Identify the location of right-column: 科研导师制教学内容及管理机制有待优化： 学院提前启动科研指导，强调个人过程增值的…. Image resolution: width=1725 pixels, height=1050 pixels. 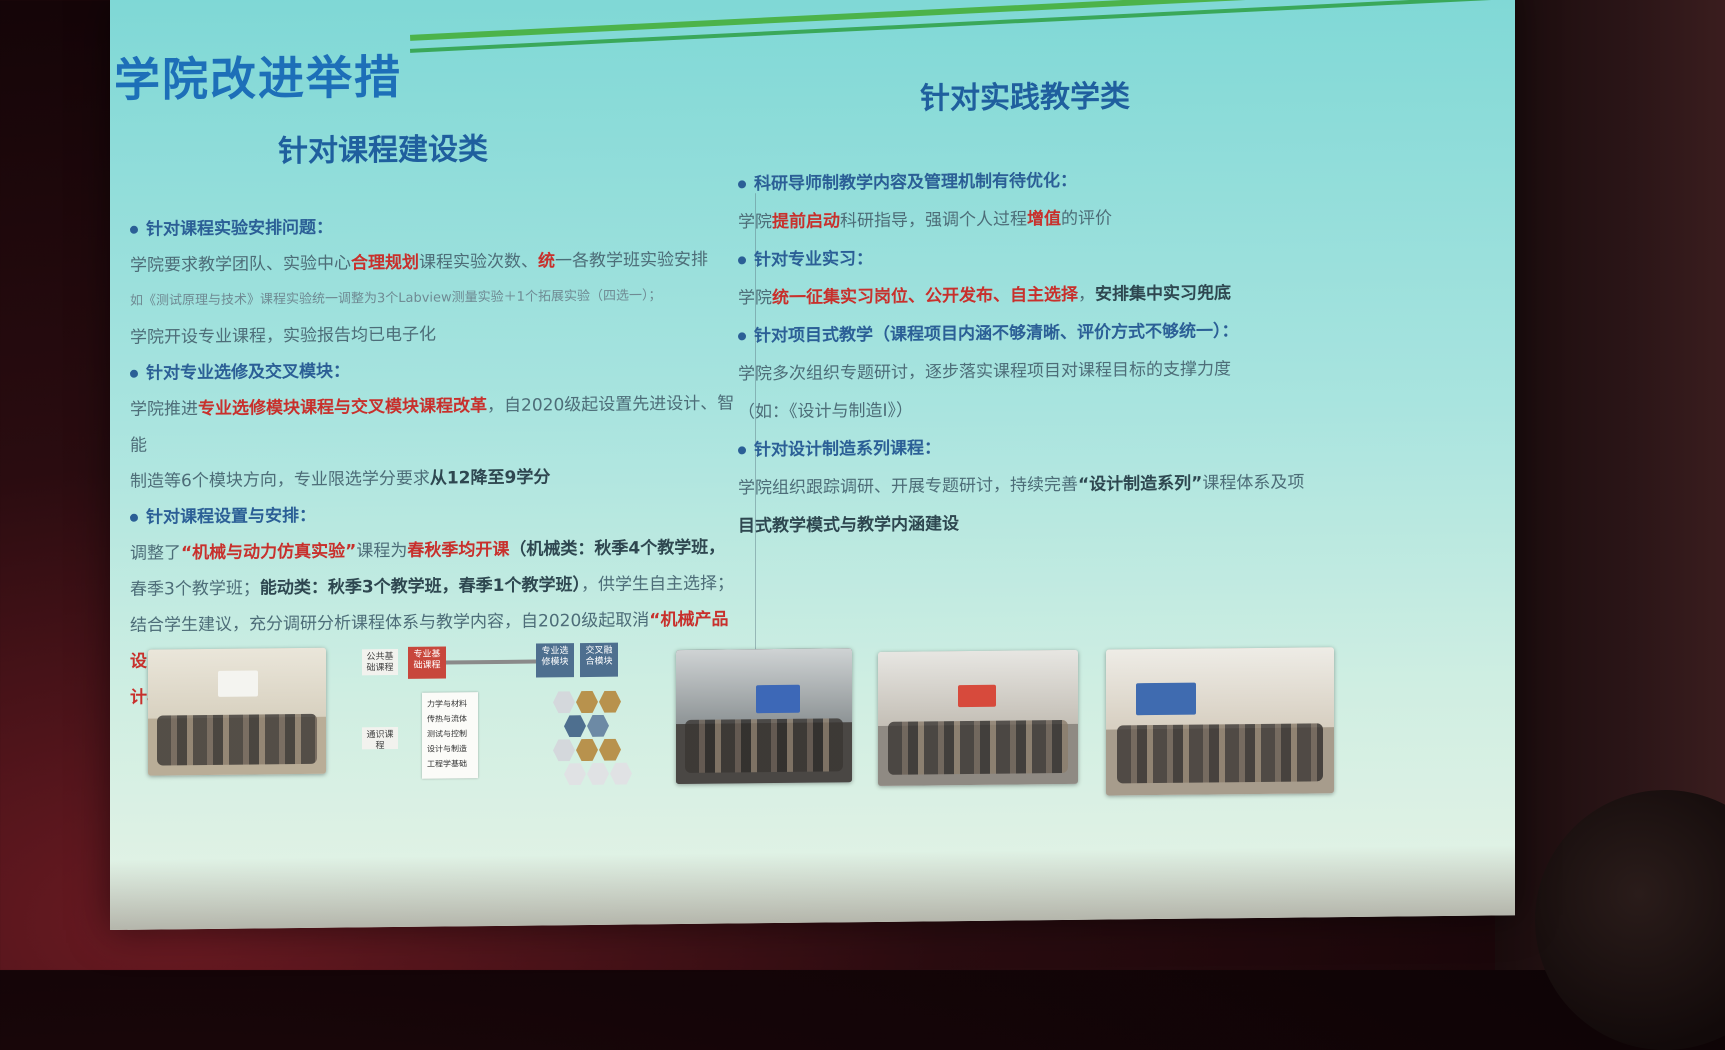
(1063, 352).